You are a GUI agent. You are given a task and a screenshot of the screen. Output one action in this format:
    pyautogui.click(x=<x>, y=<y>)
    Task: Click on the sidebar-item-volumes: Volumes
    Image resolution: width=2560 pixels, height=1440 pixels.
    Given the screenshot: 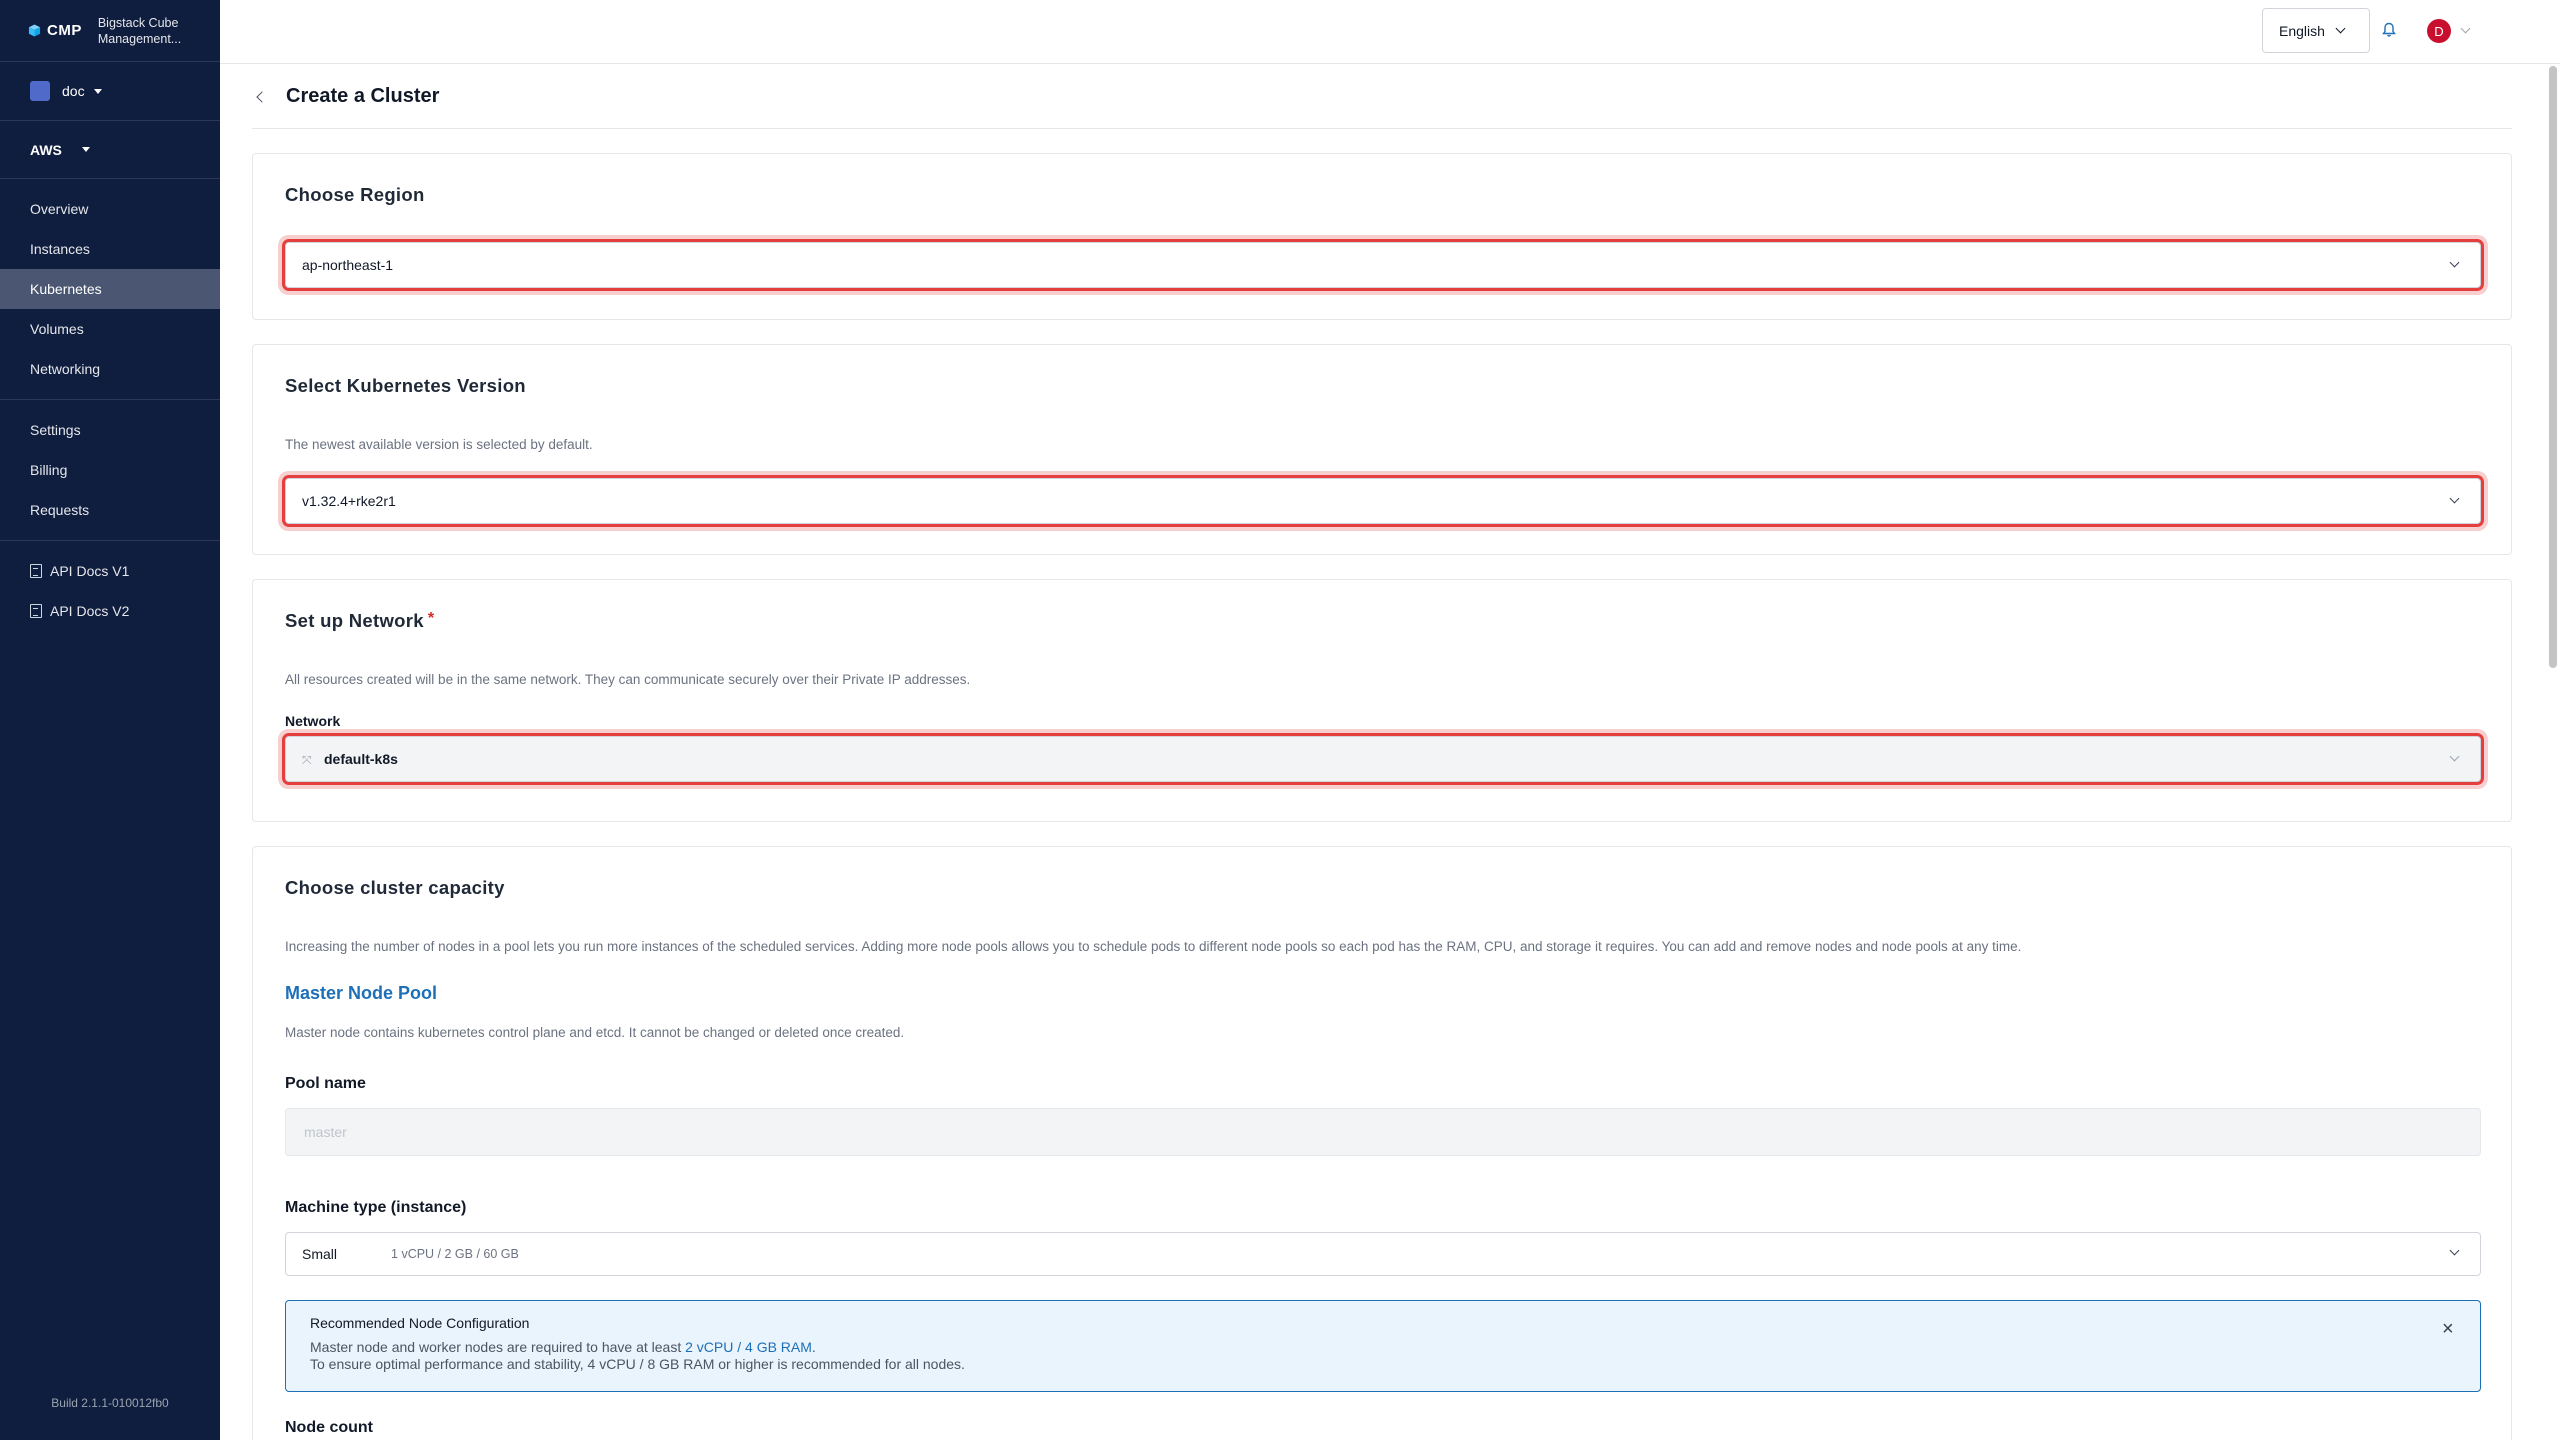 What is the action you would take?
    pyautogui.click(x=110, y=329)
    